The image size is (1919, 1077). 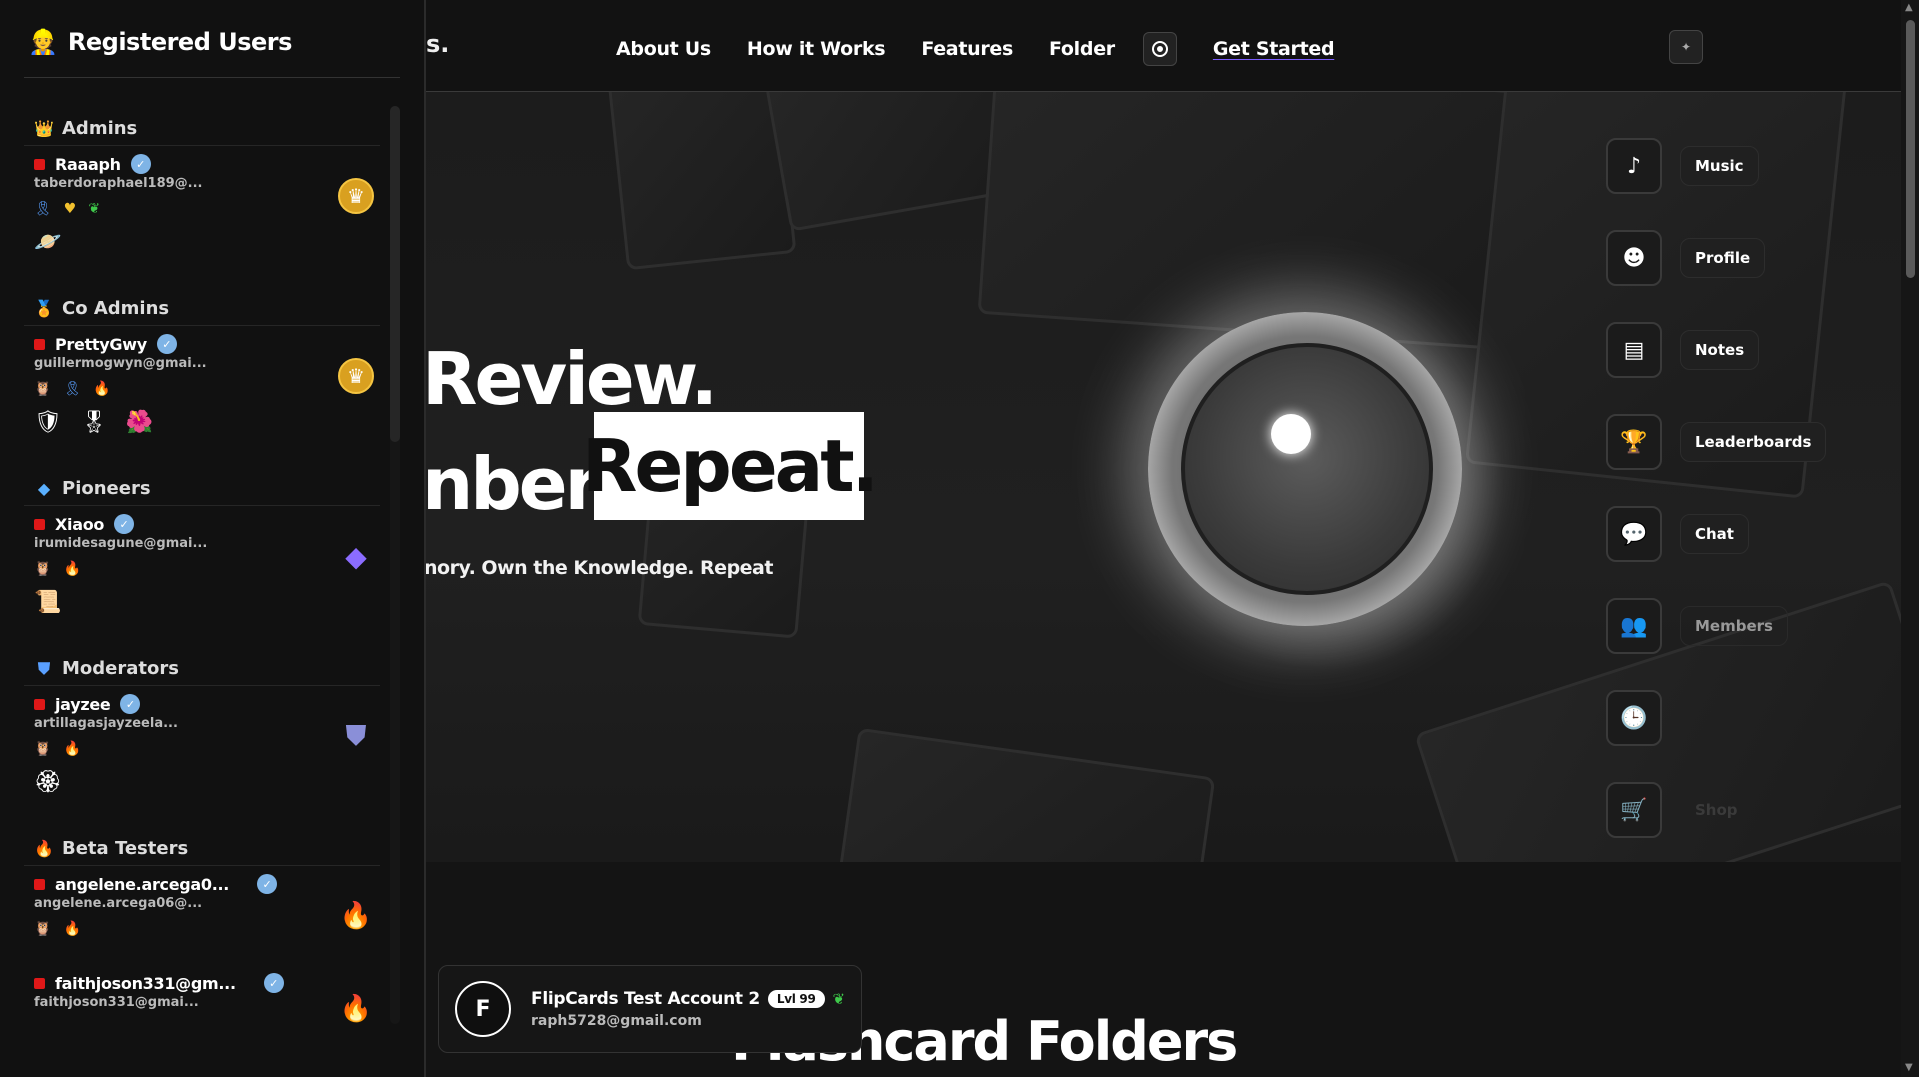 What do you see at coordinates (1082, 49) in the screenshot?
I see `nav-link-folder: Folder` at bounding box center [1082, 49].